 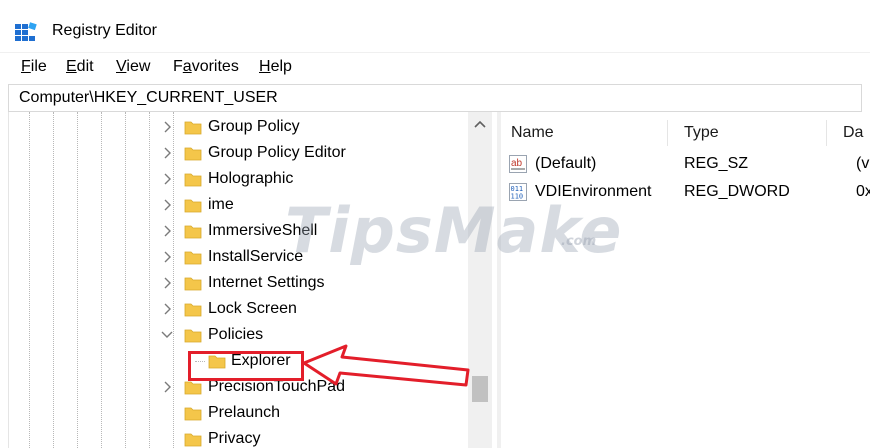 I want to click on menu-edit: Edit, so click(x=80, y=67).